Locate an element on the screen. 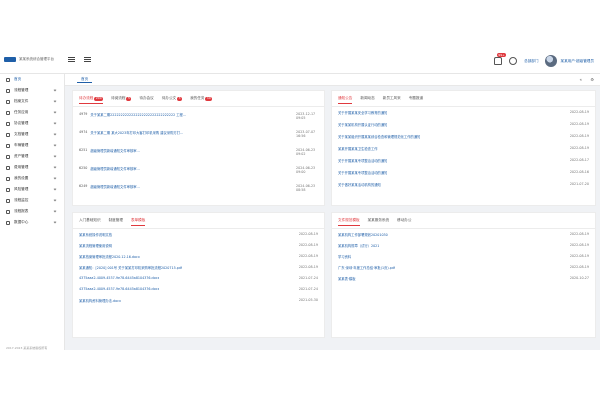 The width and height of the screenshot is (600, 400). message-icon is located at coordinates (513, 61).